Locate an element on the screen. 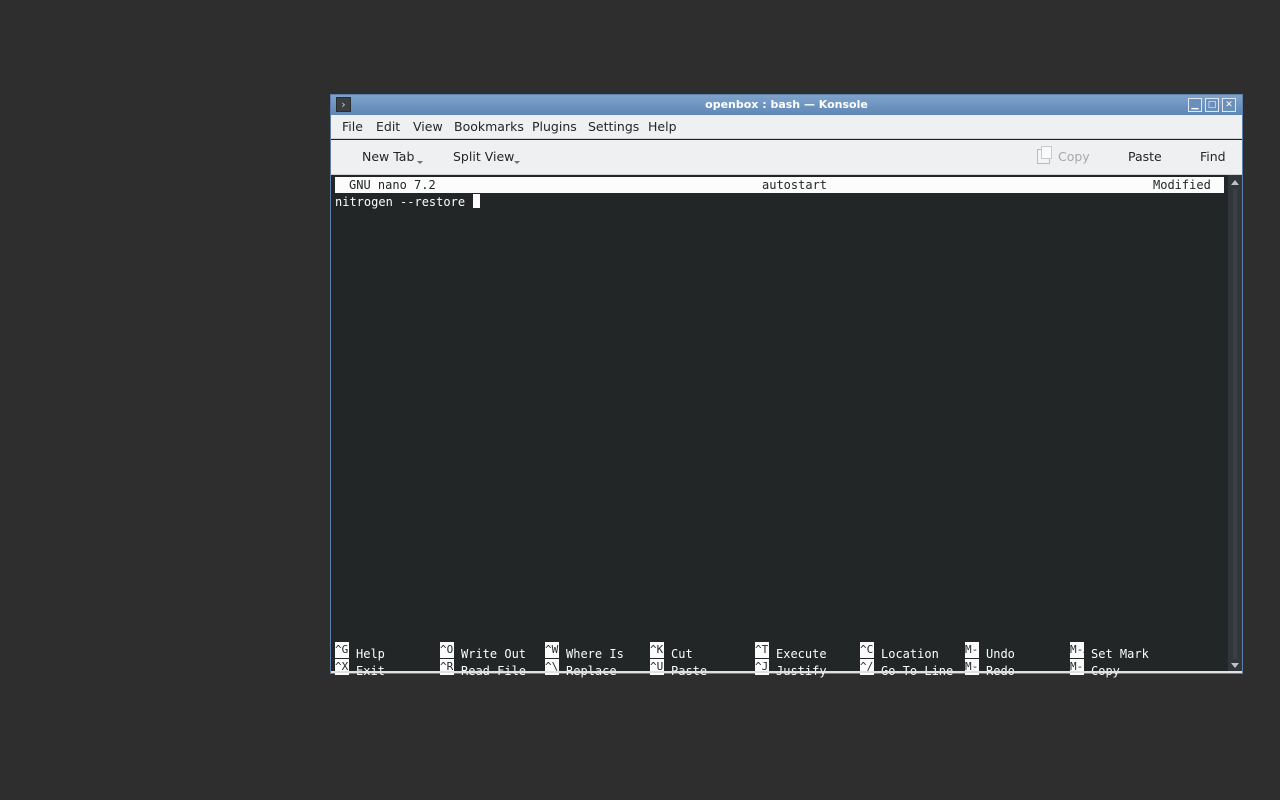 Image resolution: width=1280 pixels, height=800 pixels. maximize-button: □ is located at coordinates (1212, 105).